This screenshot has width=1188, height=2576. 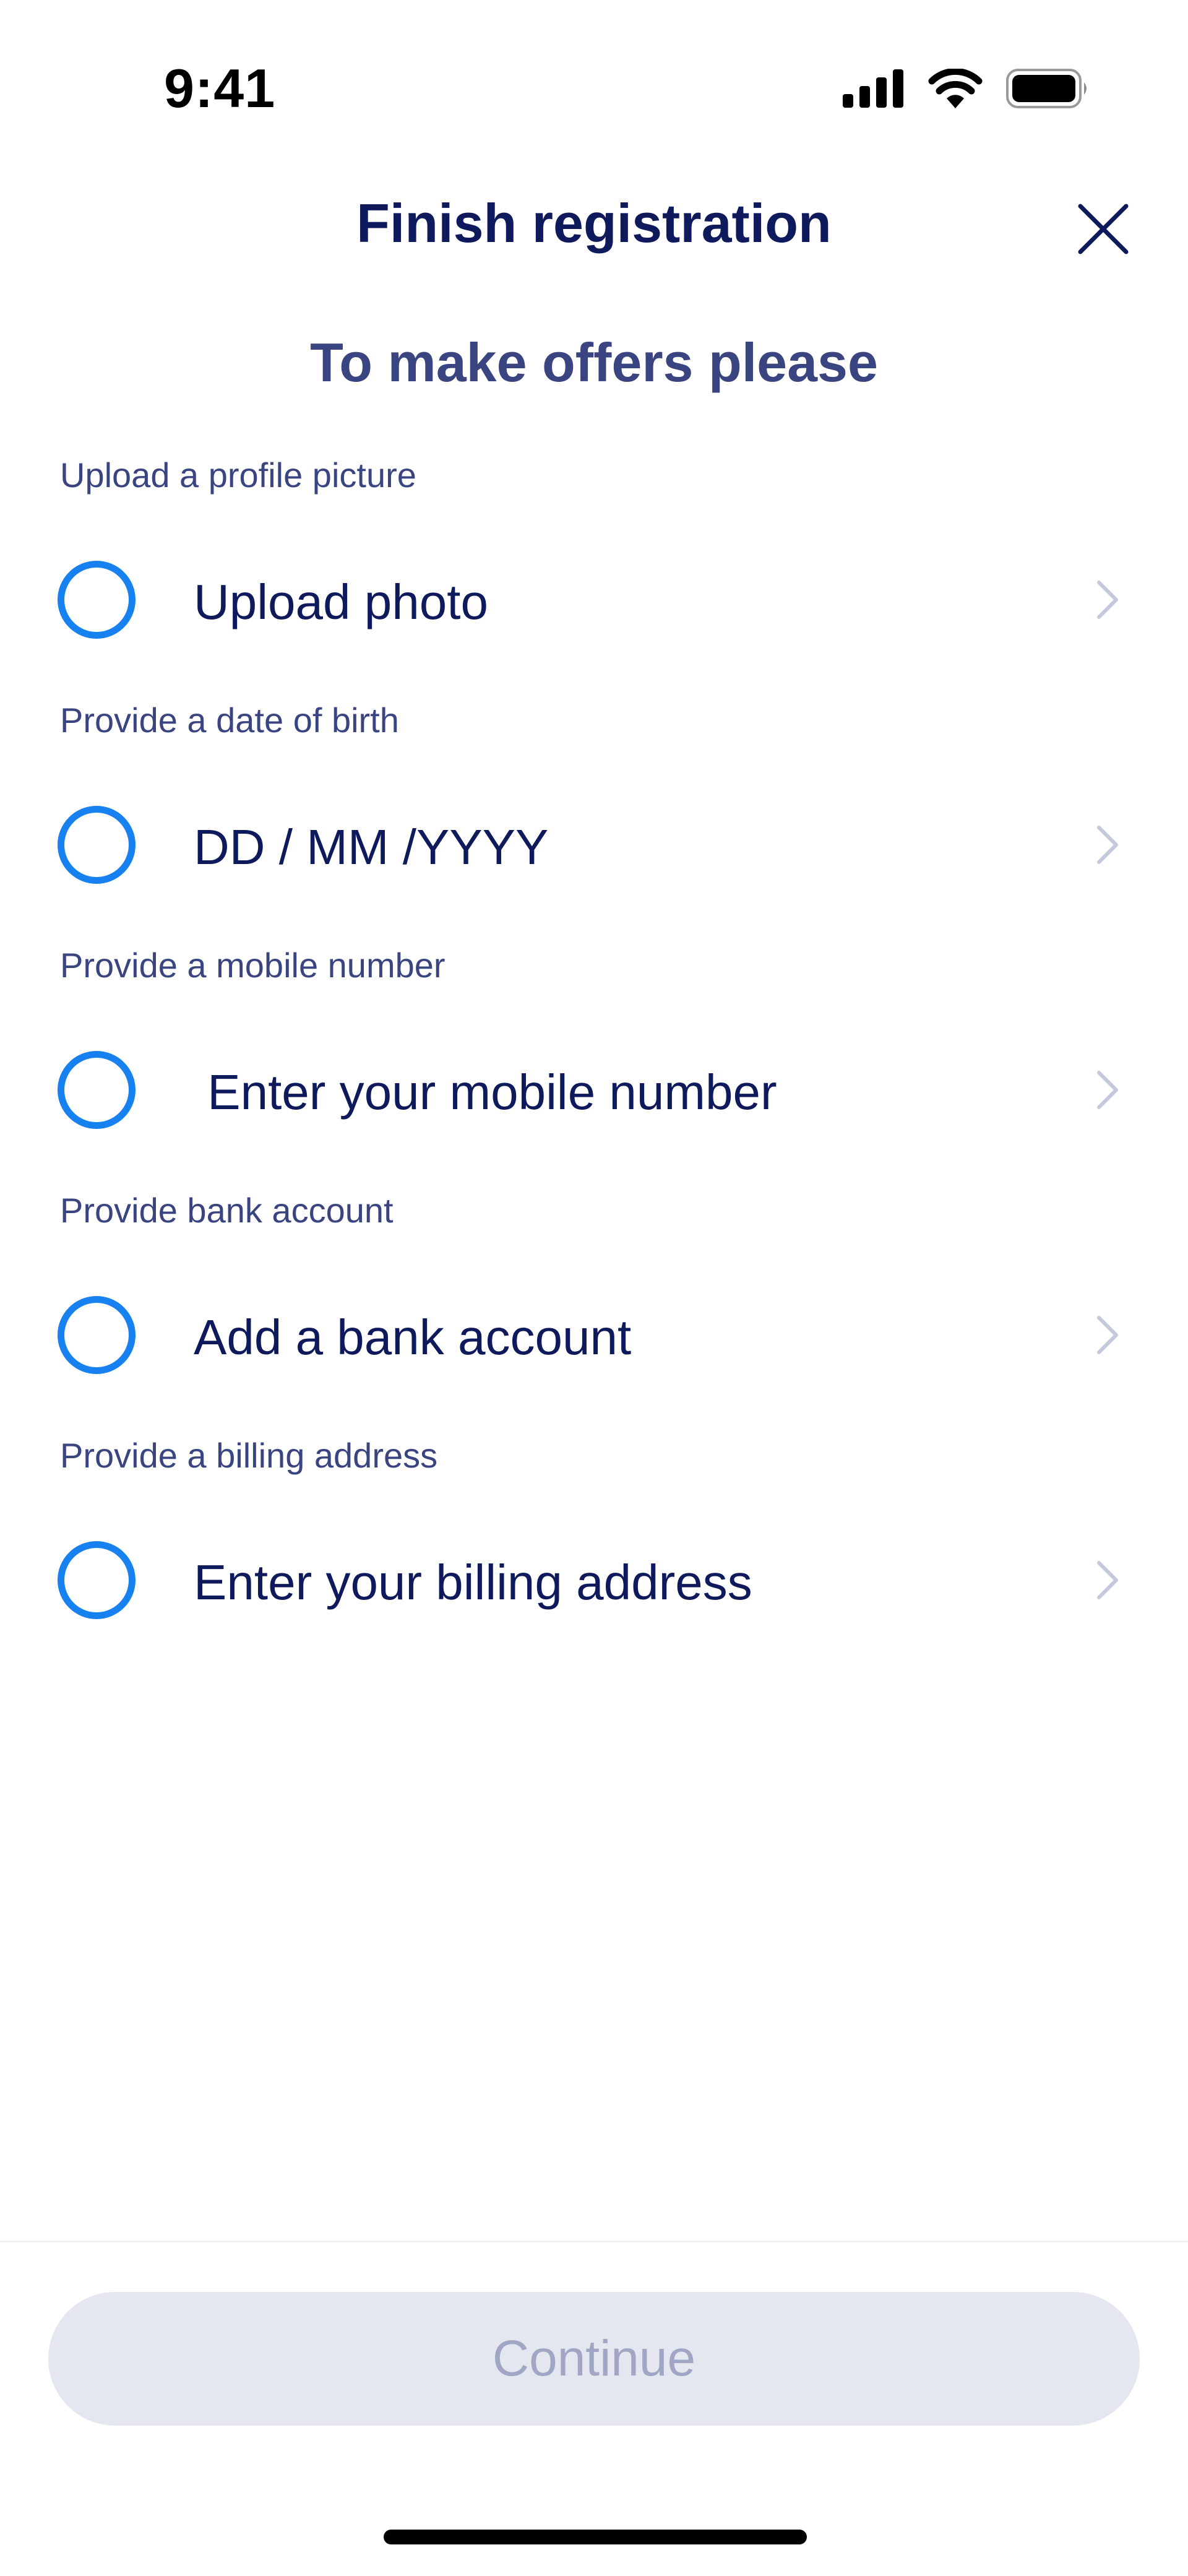 What do you see at coordinates (873, 88) in the screenshot?
I see `cellular-signal-icon` at bounding box center [873, 88].